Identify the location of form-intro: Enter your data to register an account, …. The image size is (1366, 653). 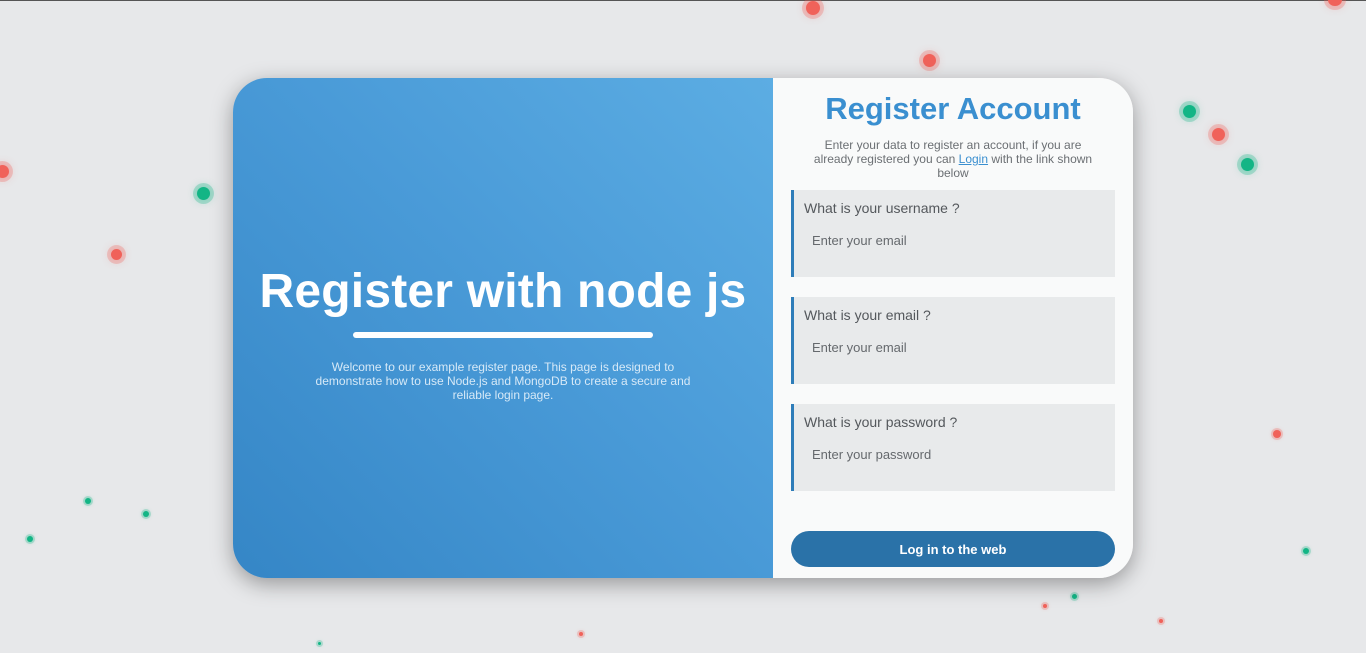
(953, 159).